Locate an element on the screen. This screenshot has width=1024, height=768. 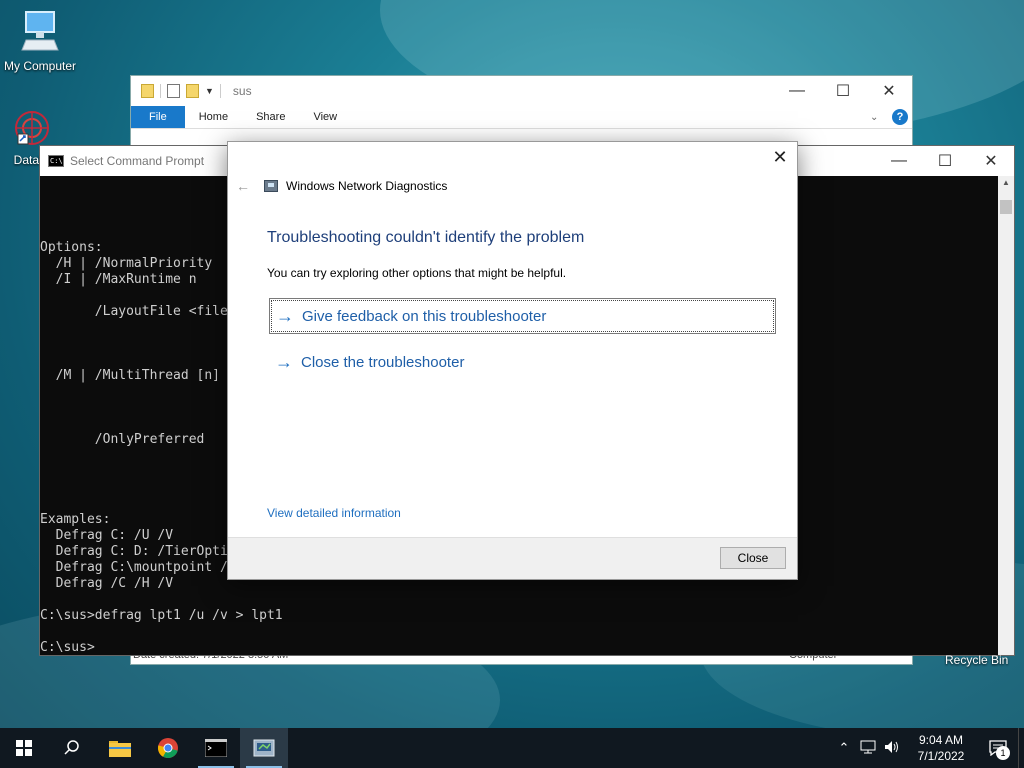
clock: 9:04 AM 7/1/2022 is located at coordinates (941, 748).